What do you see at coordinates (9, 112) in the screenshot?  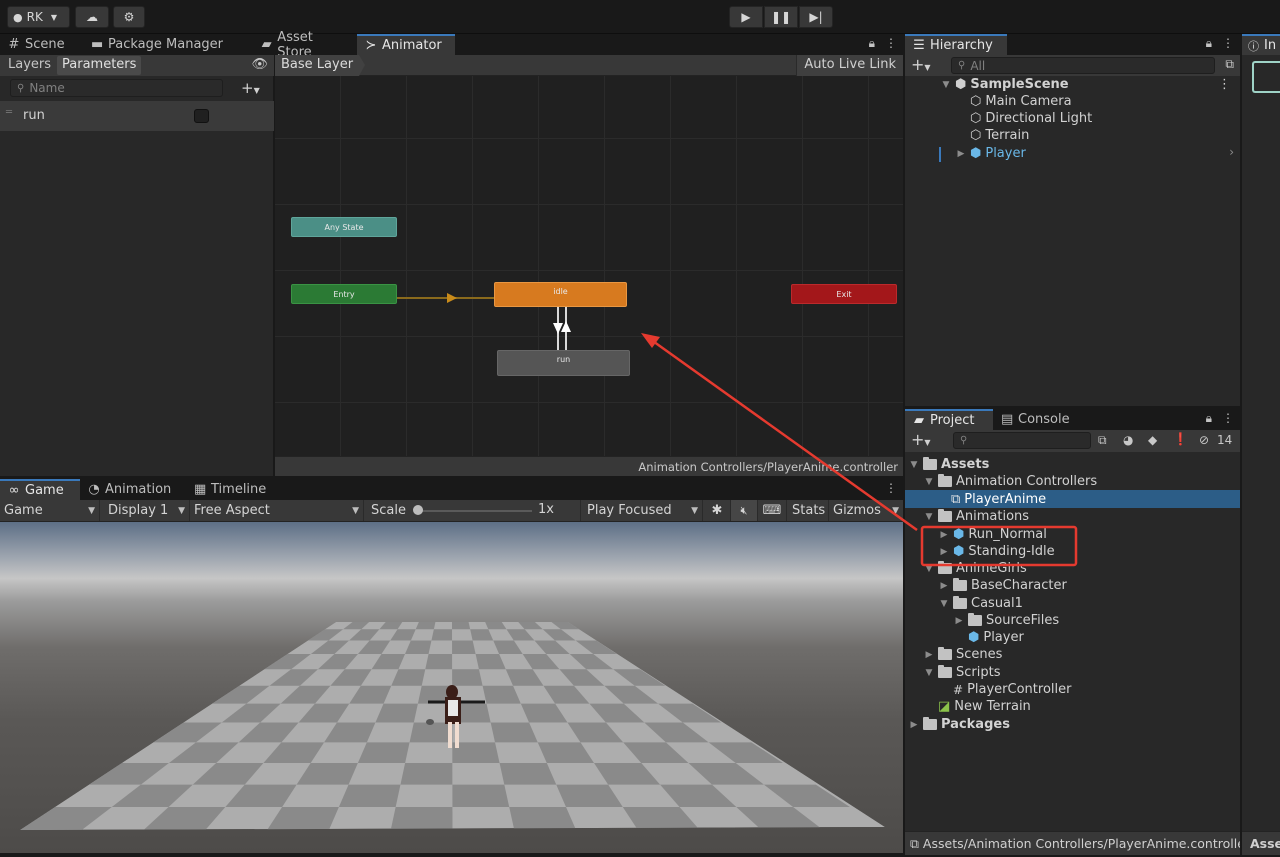 I see `drag-handle-icon: ═` at bounding box center [9, 112].